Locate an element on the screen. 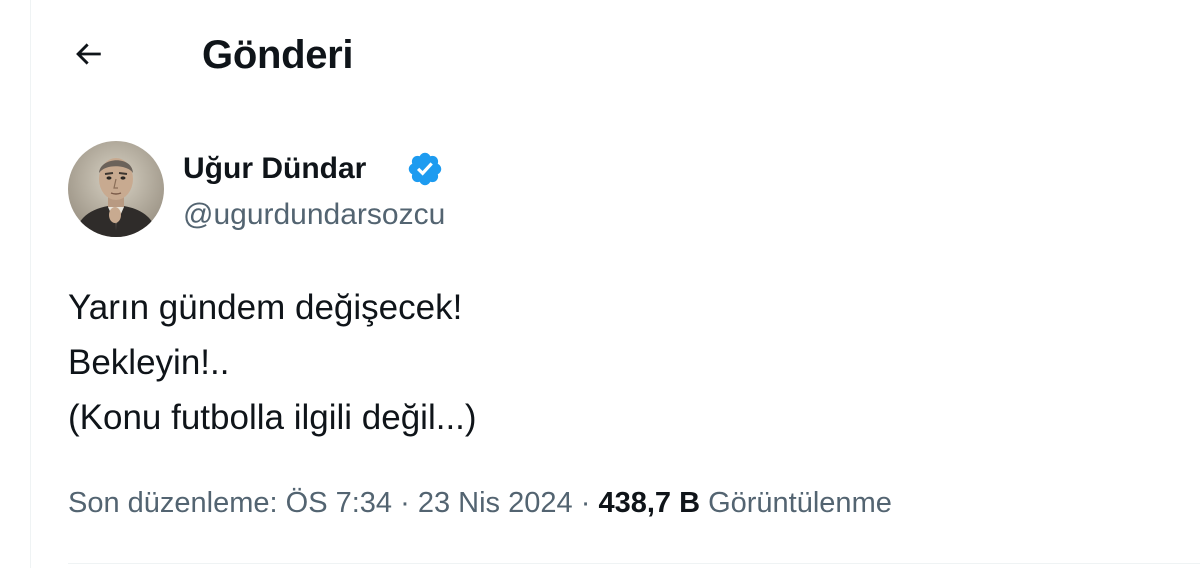  avatar-image is located at coordinates (116, 189).